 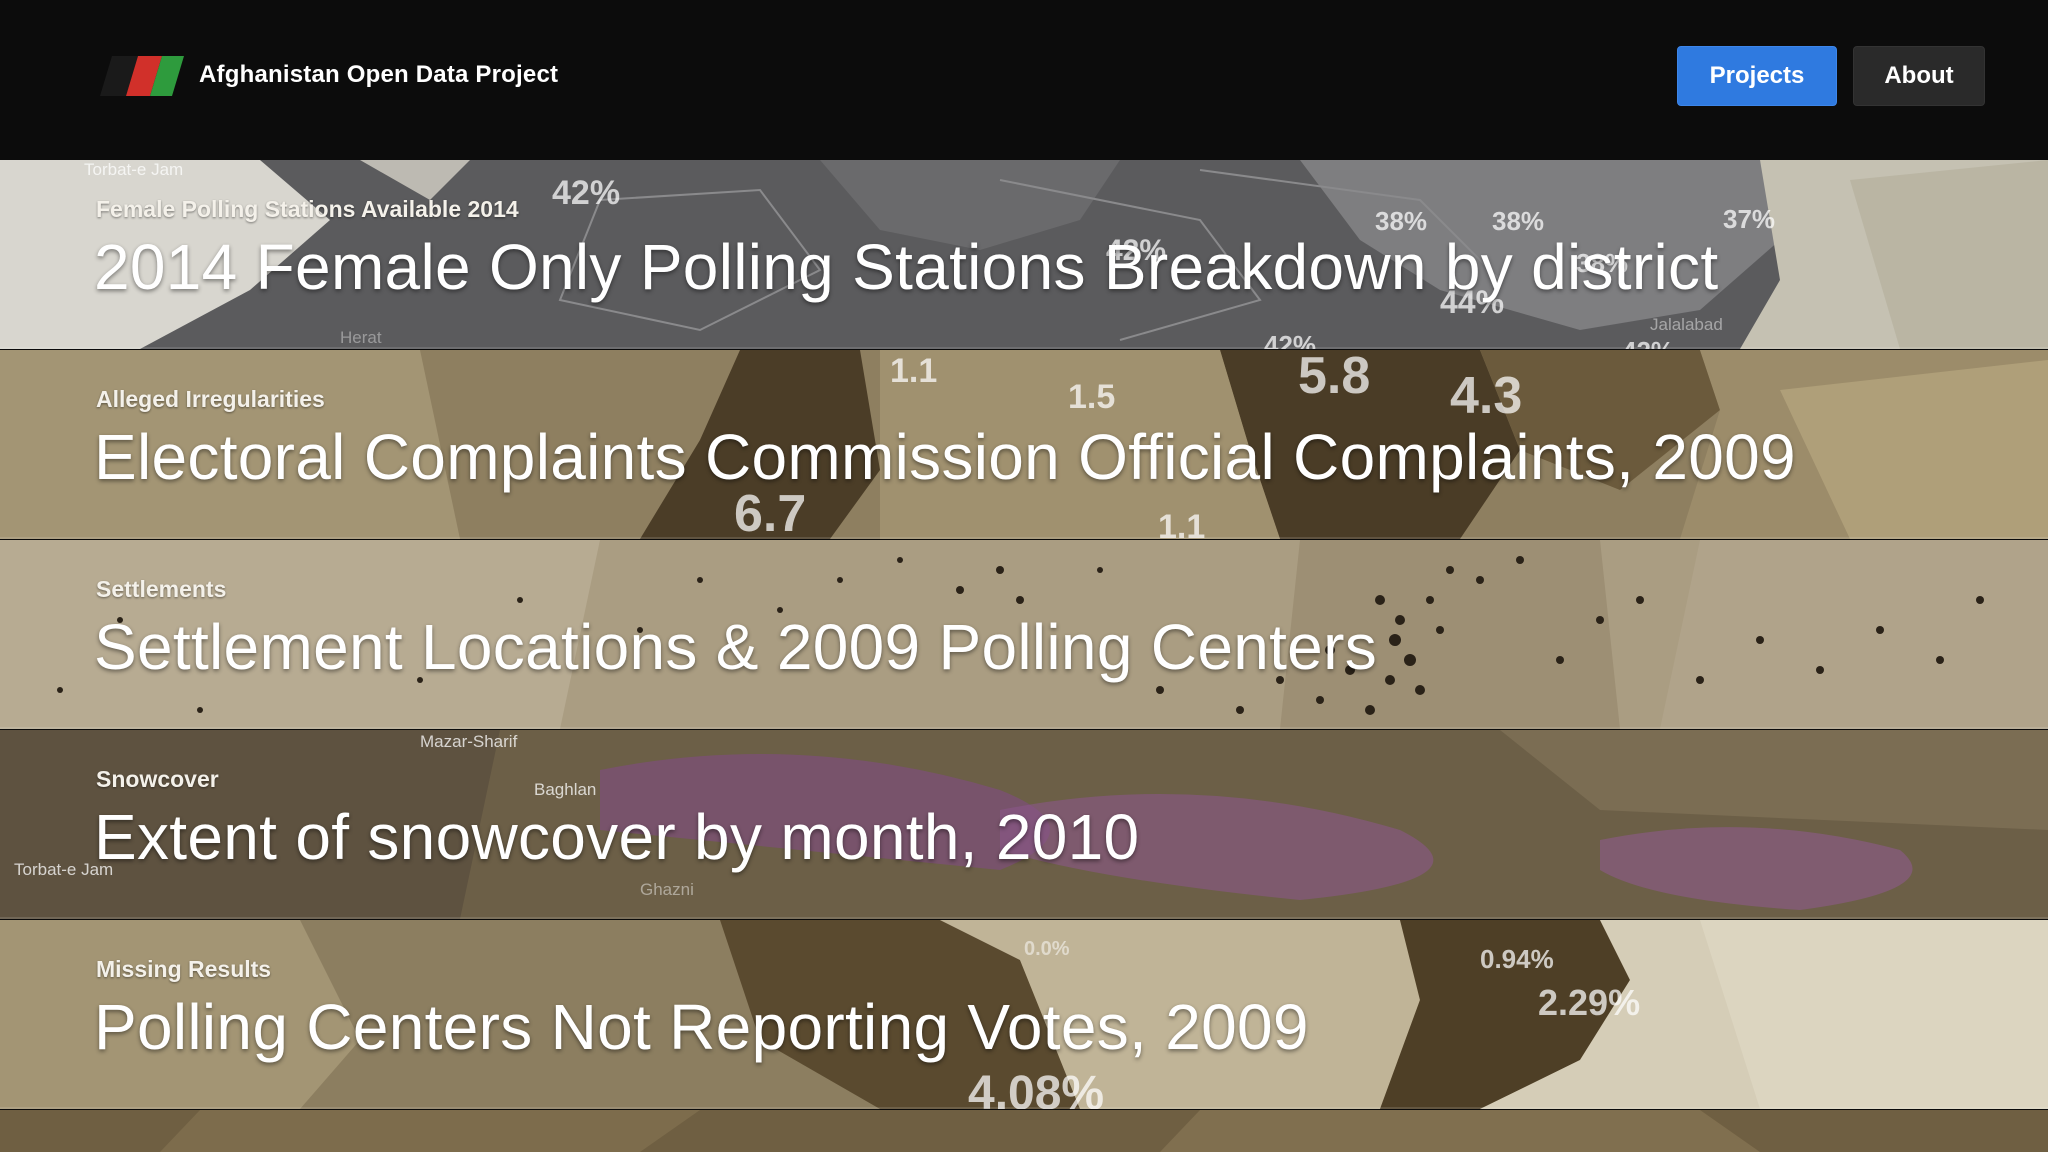 I want to click on map-value-label: 4.08%, so click(x=1036, y=1088).